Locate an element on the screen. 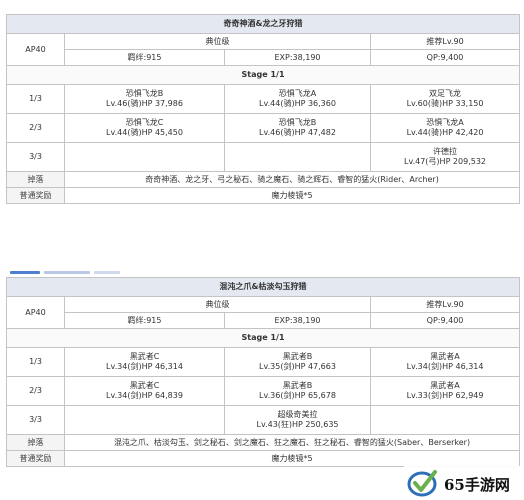 The image size is (524, 500). section-tab-strip is located at coordinates (65, 272).